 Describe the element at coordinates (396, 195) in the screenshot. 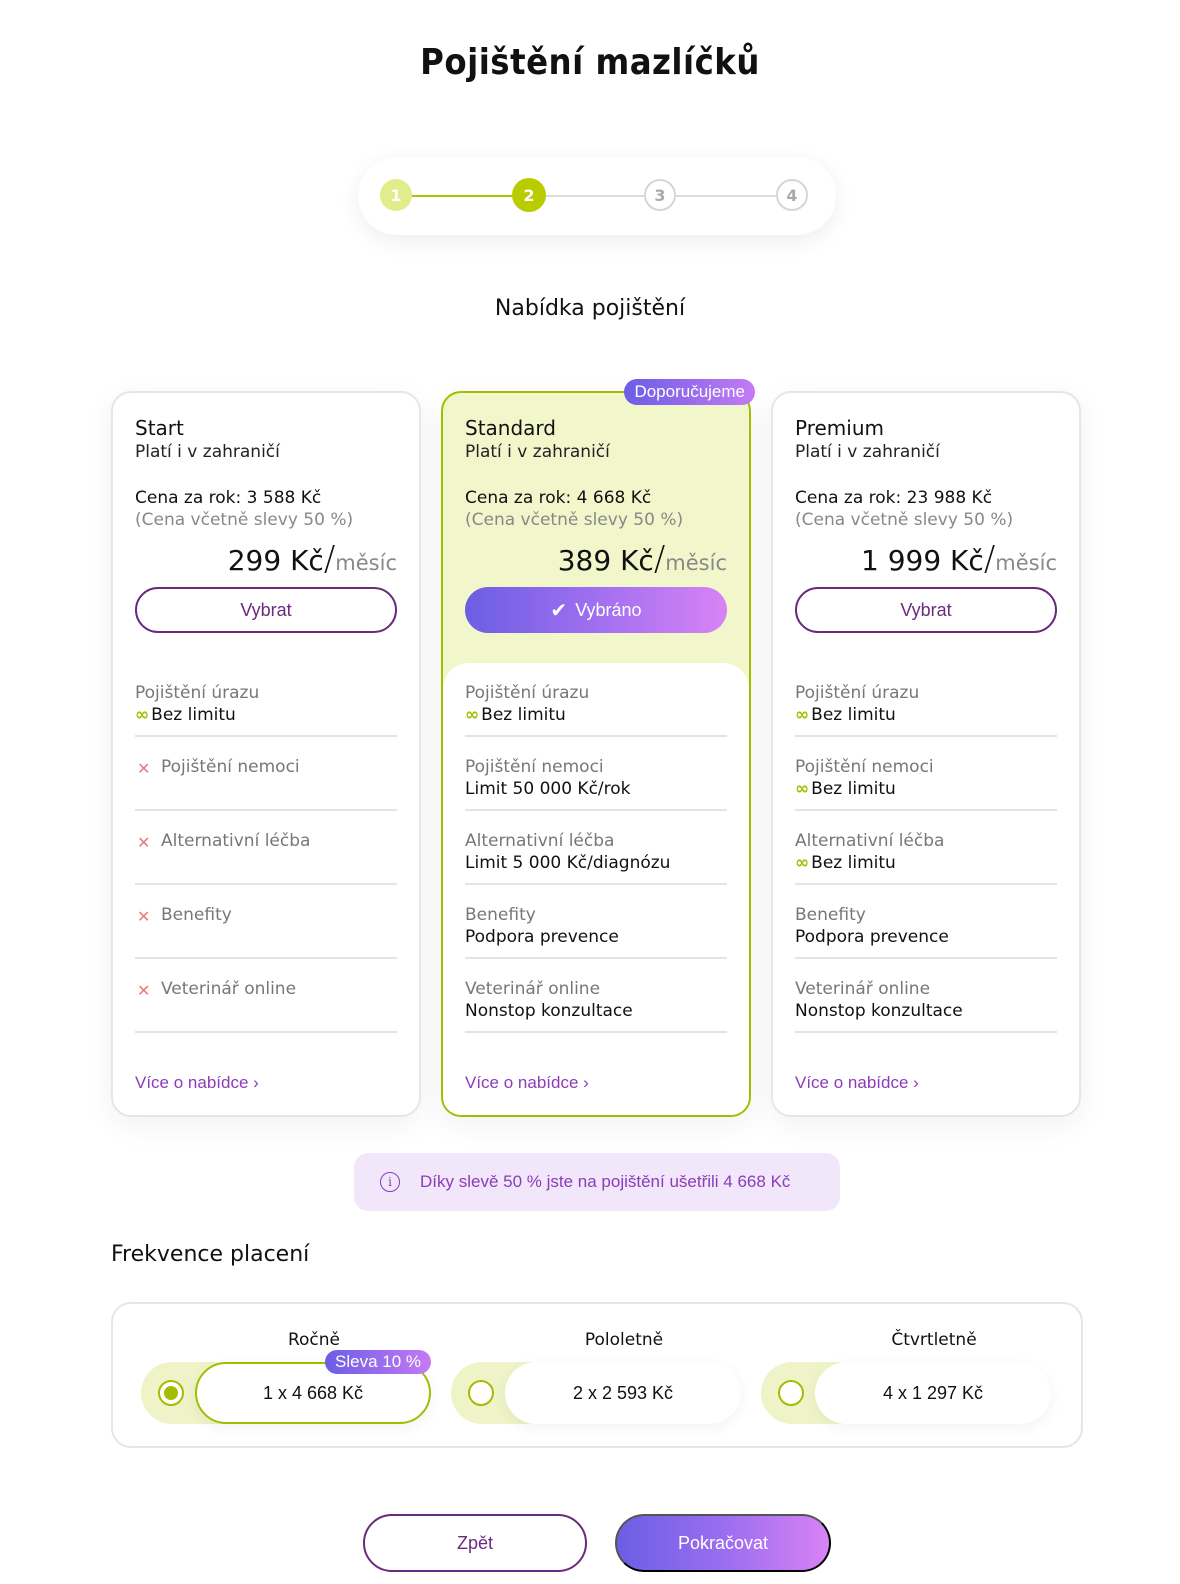

I see `step-1: 1` at that location.